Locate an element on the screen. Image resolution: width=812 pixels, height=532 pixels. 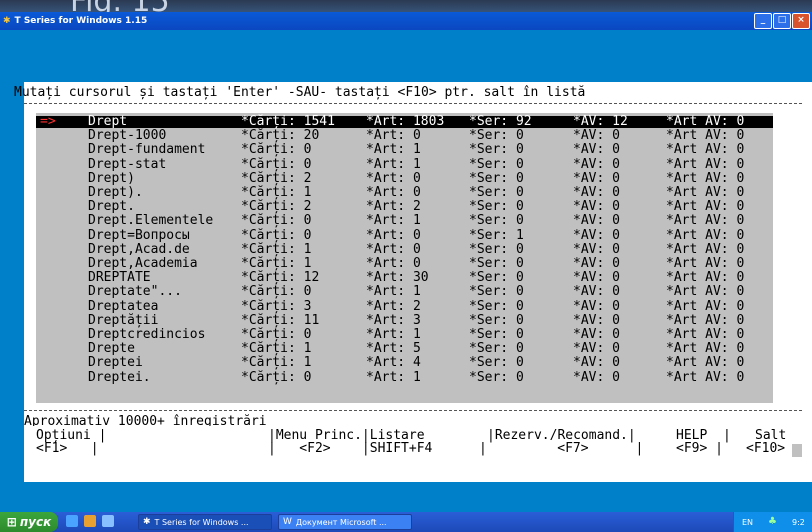
selection-marker: => is located at coordinates (48, 121).